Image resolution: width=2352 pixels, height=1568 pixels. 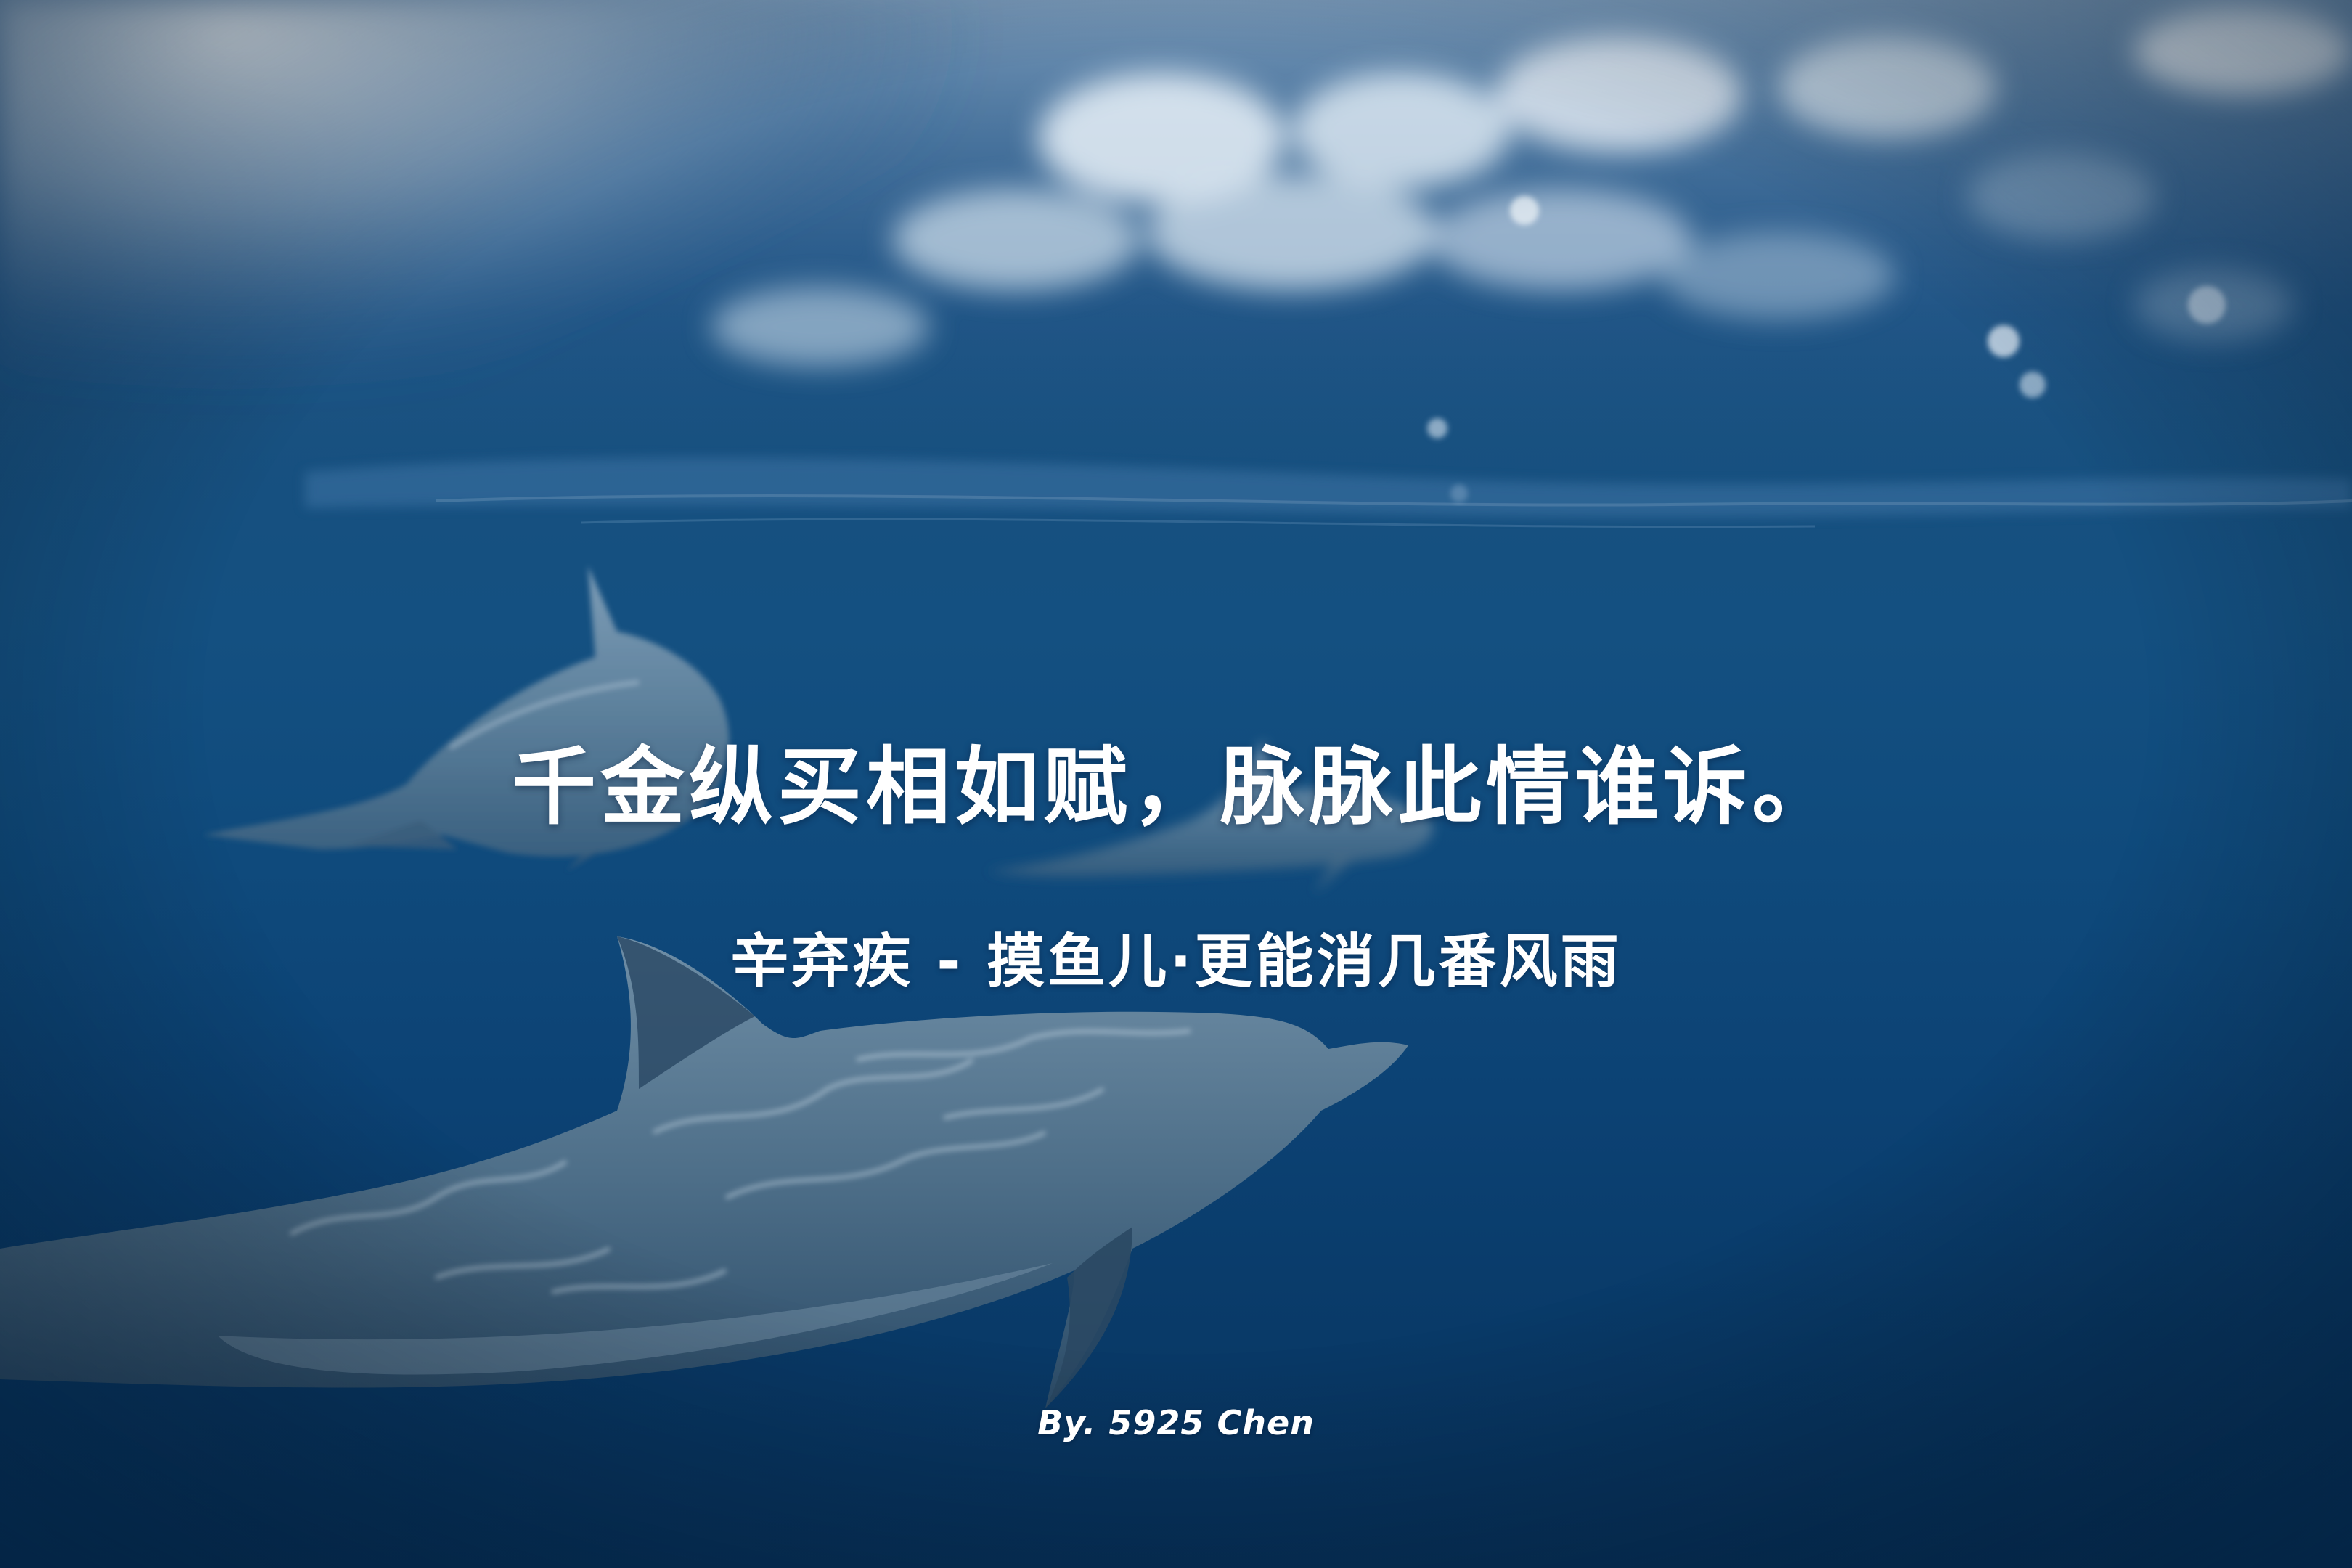 What do you see at coordinates (1176, 787) in the screenshot?
I see `poem-quote: 千金纵买相如赋，脉脉此情谁诉。` at bounding box center [1176, 787].